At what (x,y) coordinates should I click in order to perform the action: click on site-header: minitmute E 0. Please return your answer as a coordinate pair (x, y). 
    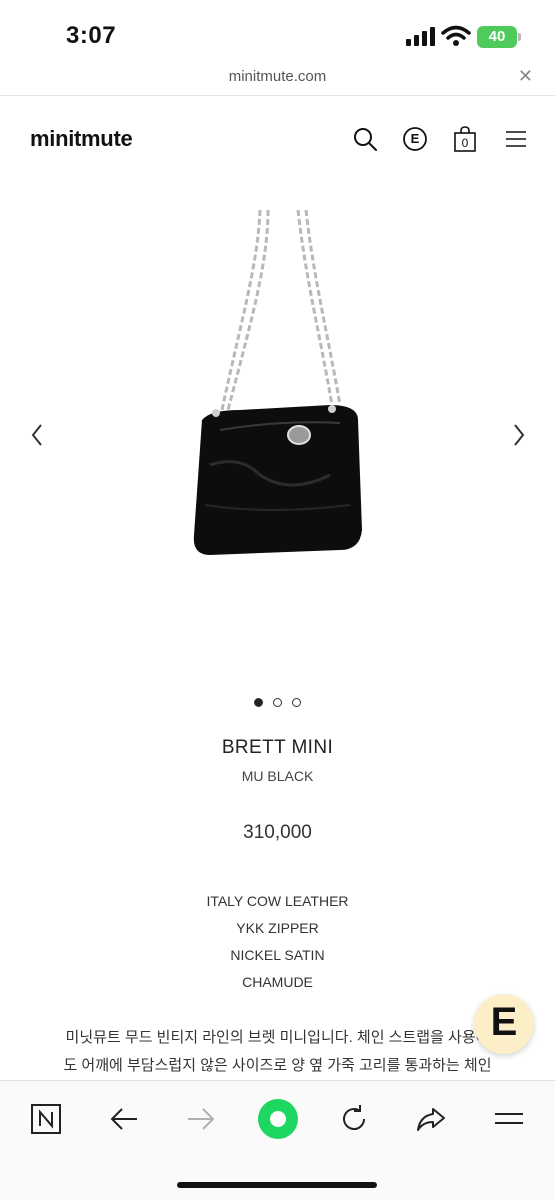
    Looking at the image, I should click on (277, 139).